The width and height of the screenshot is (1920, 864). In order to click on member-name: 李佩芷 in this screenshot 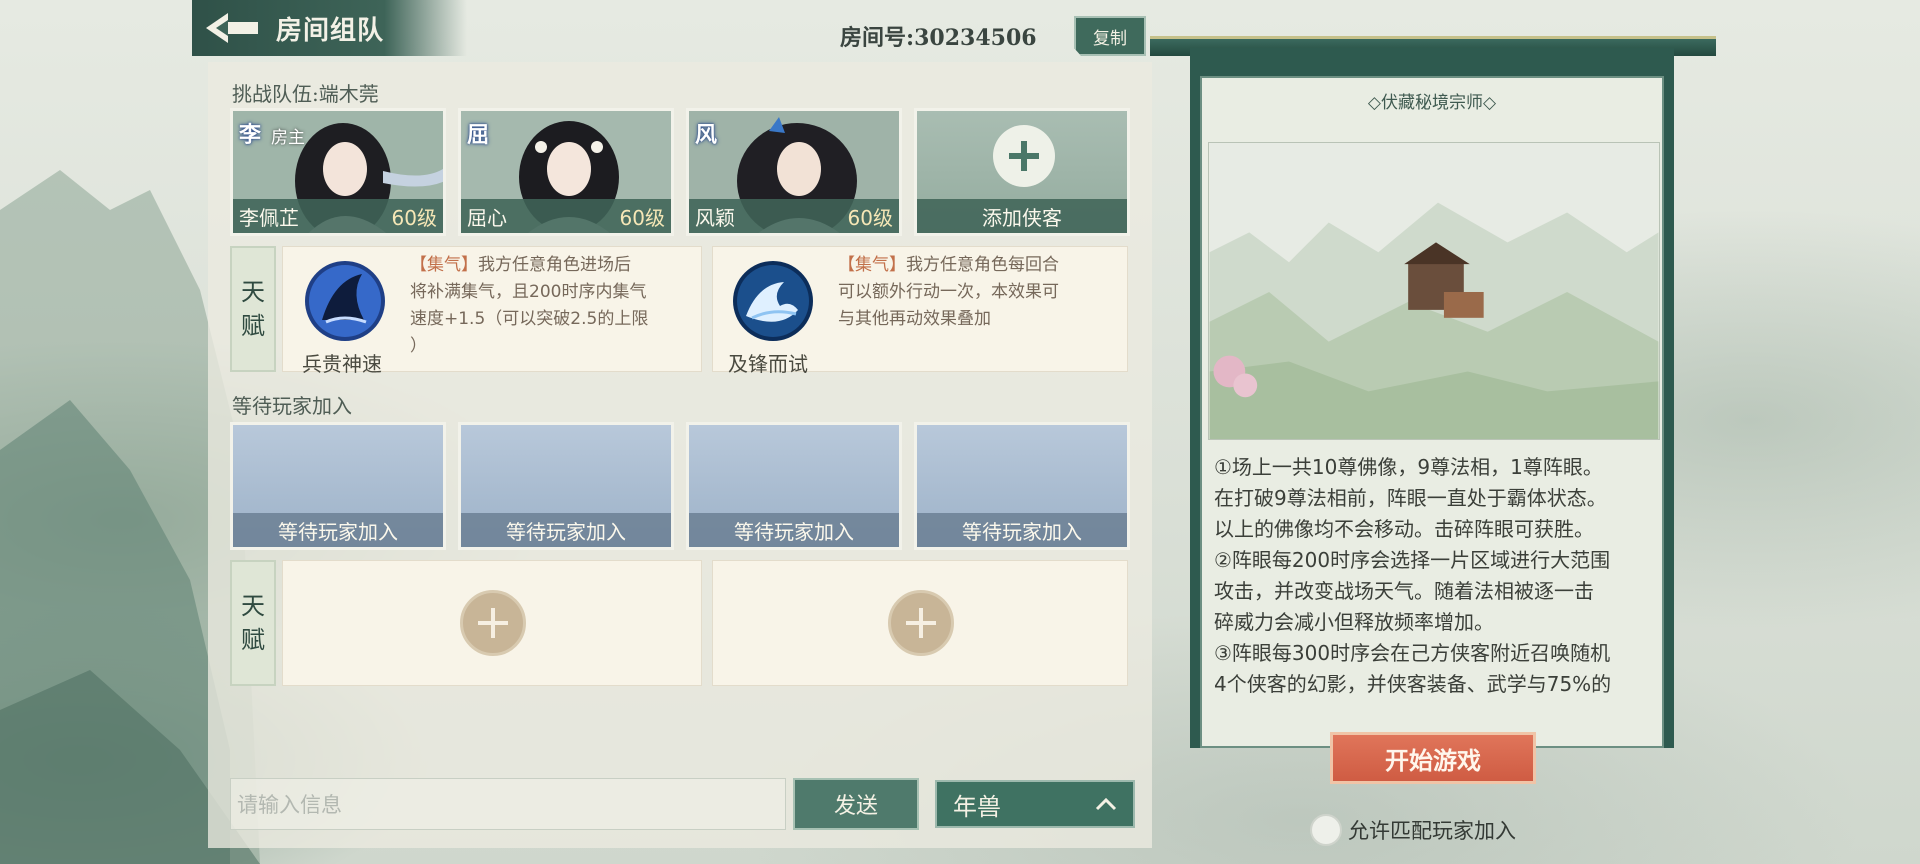, I will do `click(269, 217)`.